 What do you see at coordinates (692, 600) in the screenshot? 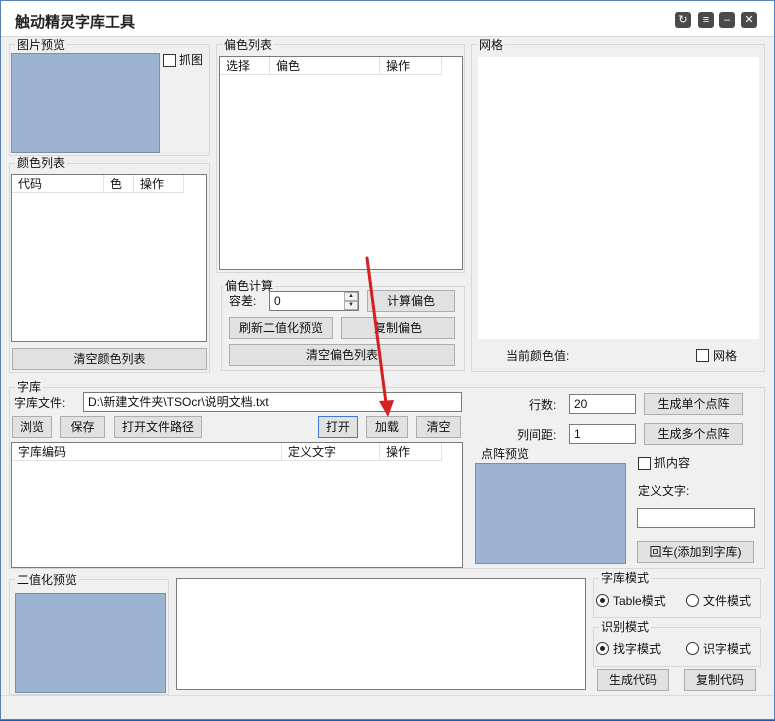
I see `lib-mode-file-radio` at bounding box center [692, 600].